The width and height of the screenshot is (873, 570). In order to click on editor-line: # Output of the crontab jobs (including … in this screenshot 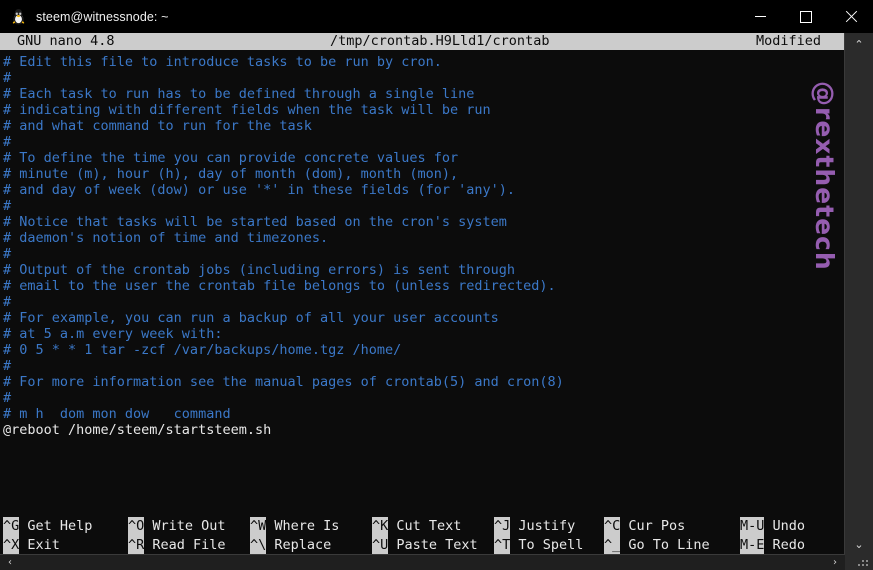, I will do `click(259, 270)`.